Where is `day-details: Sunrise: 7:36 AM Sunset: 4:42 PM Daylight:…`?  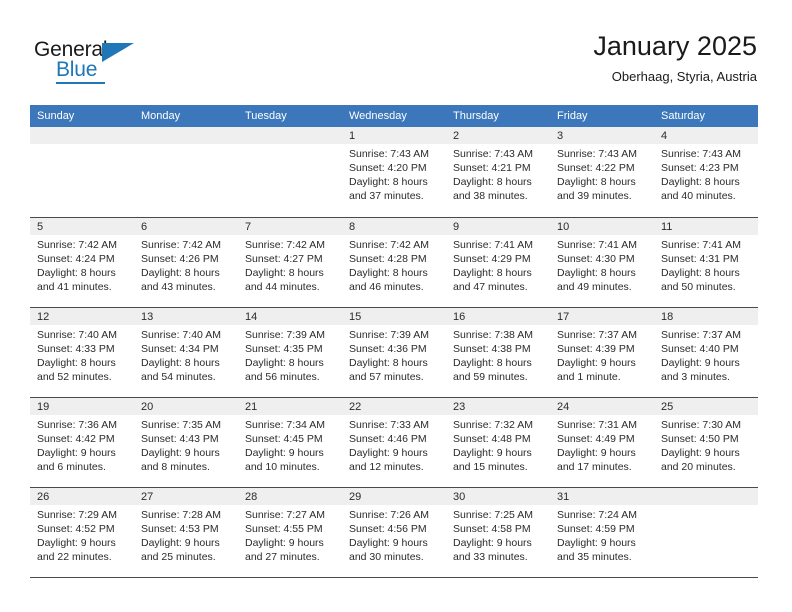
day-details: Sunrise: 7:36 AM Sunset: 4:42 PM Daylight:… is located at coordinates (82, 444).